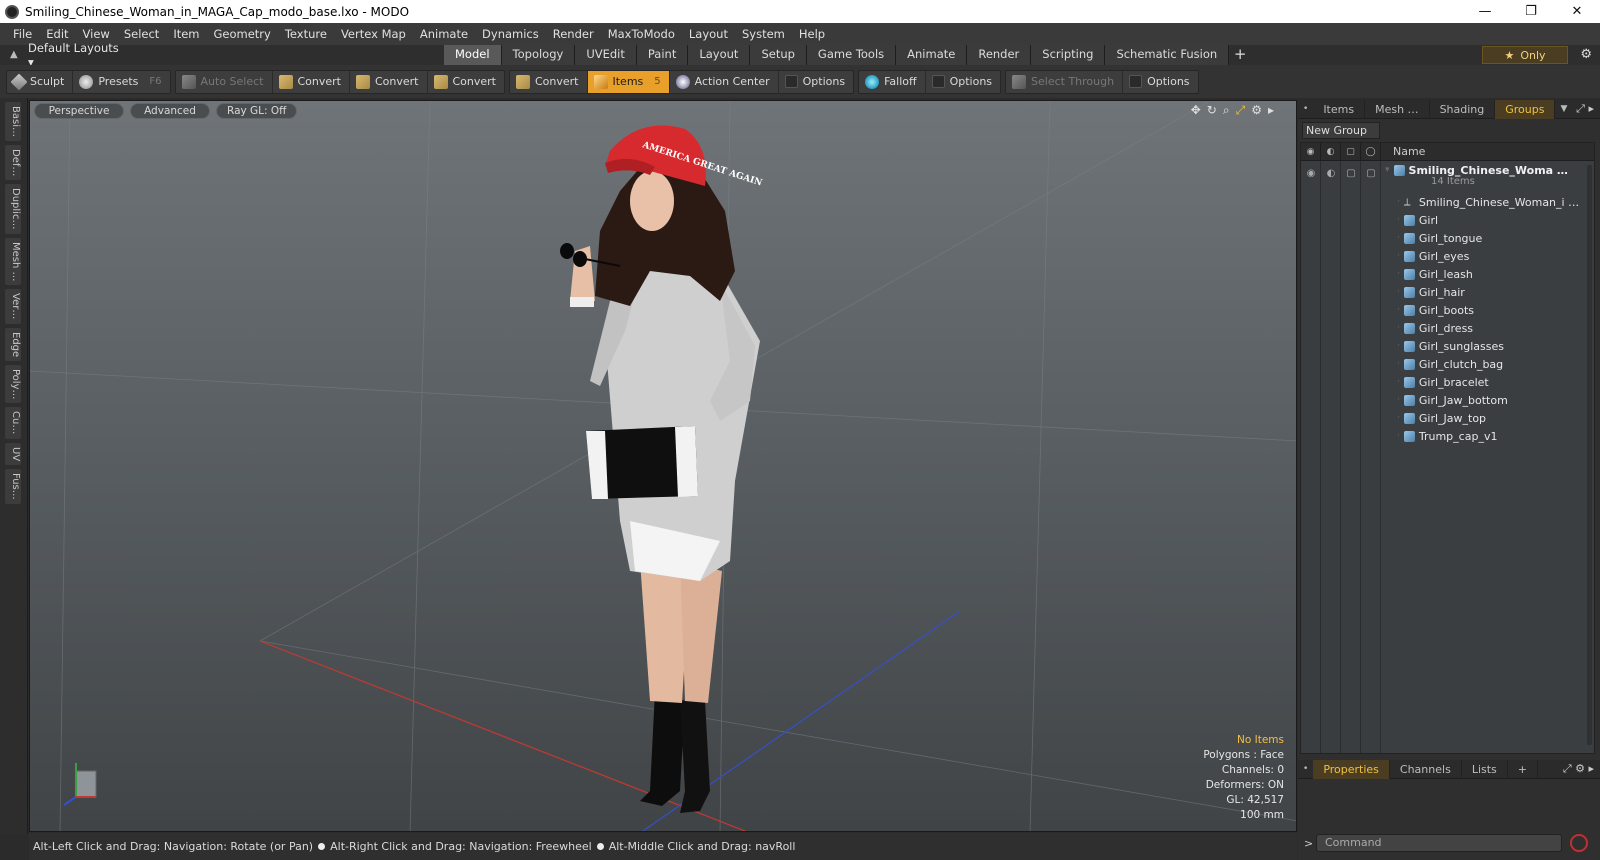  I want to click on action-center-button: Action Center, so click(724, 81).